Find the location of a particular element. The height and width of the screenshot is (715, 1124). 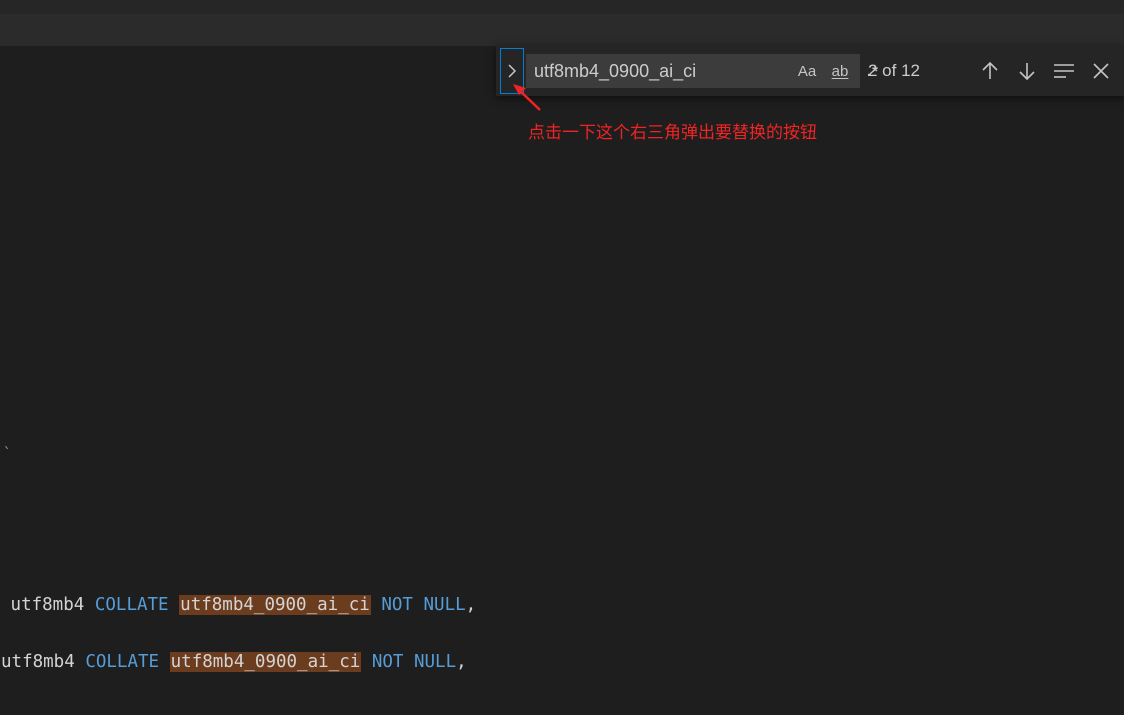

arrow-up-icon is located at coordinates (990, 70).